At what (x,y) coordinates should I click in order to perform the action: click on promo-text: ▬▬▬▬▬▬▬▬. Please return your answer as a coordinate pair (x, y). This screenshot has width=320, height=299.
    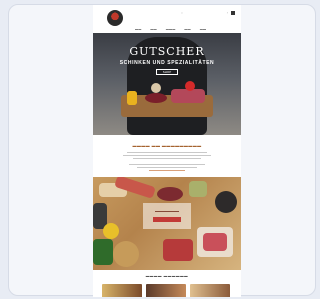
    Looking at the image, I should click on (167, 211).